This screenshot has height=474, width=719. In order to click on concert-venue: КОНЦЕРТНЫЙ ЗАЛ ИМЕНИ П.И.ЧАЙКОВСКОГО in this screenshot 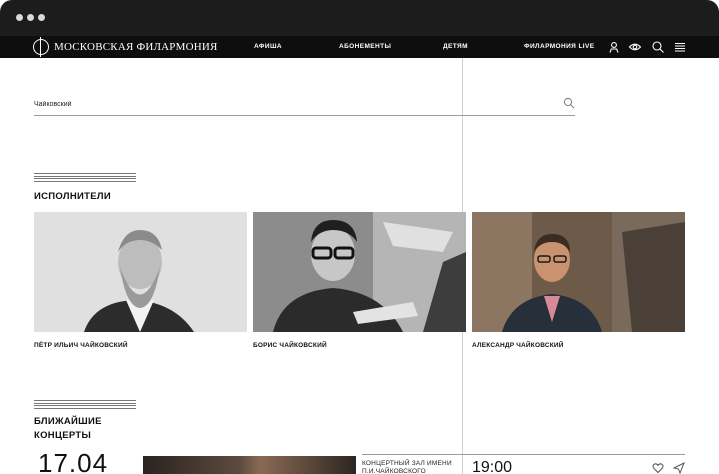, I will do `click(412, 467)`.